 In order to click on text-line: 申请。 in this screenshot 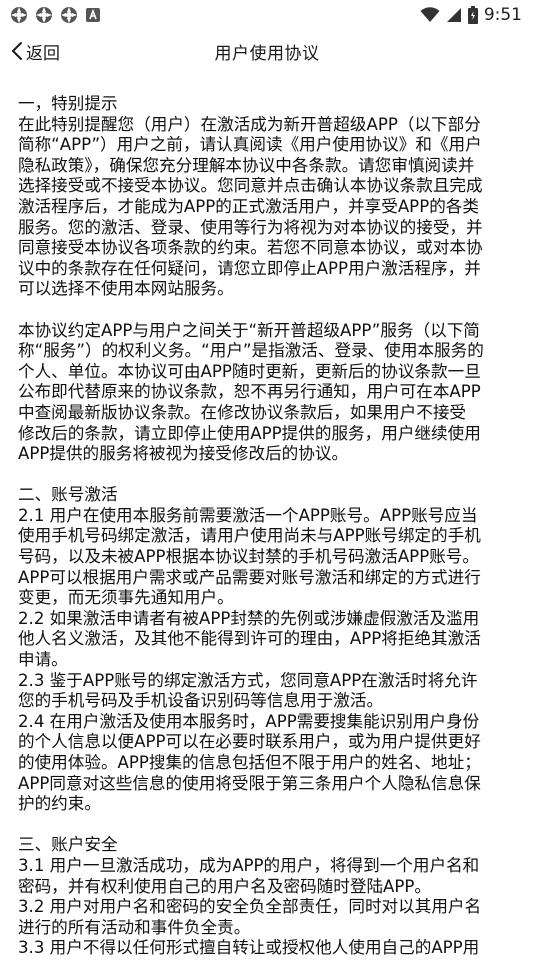, I will do `click(43, 660)`.